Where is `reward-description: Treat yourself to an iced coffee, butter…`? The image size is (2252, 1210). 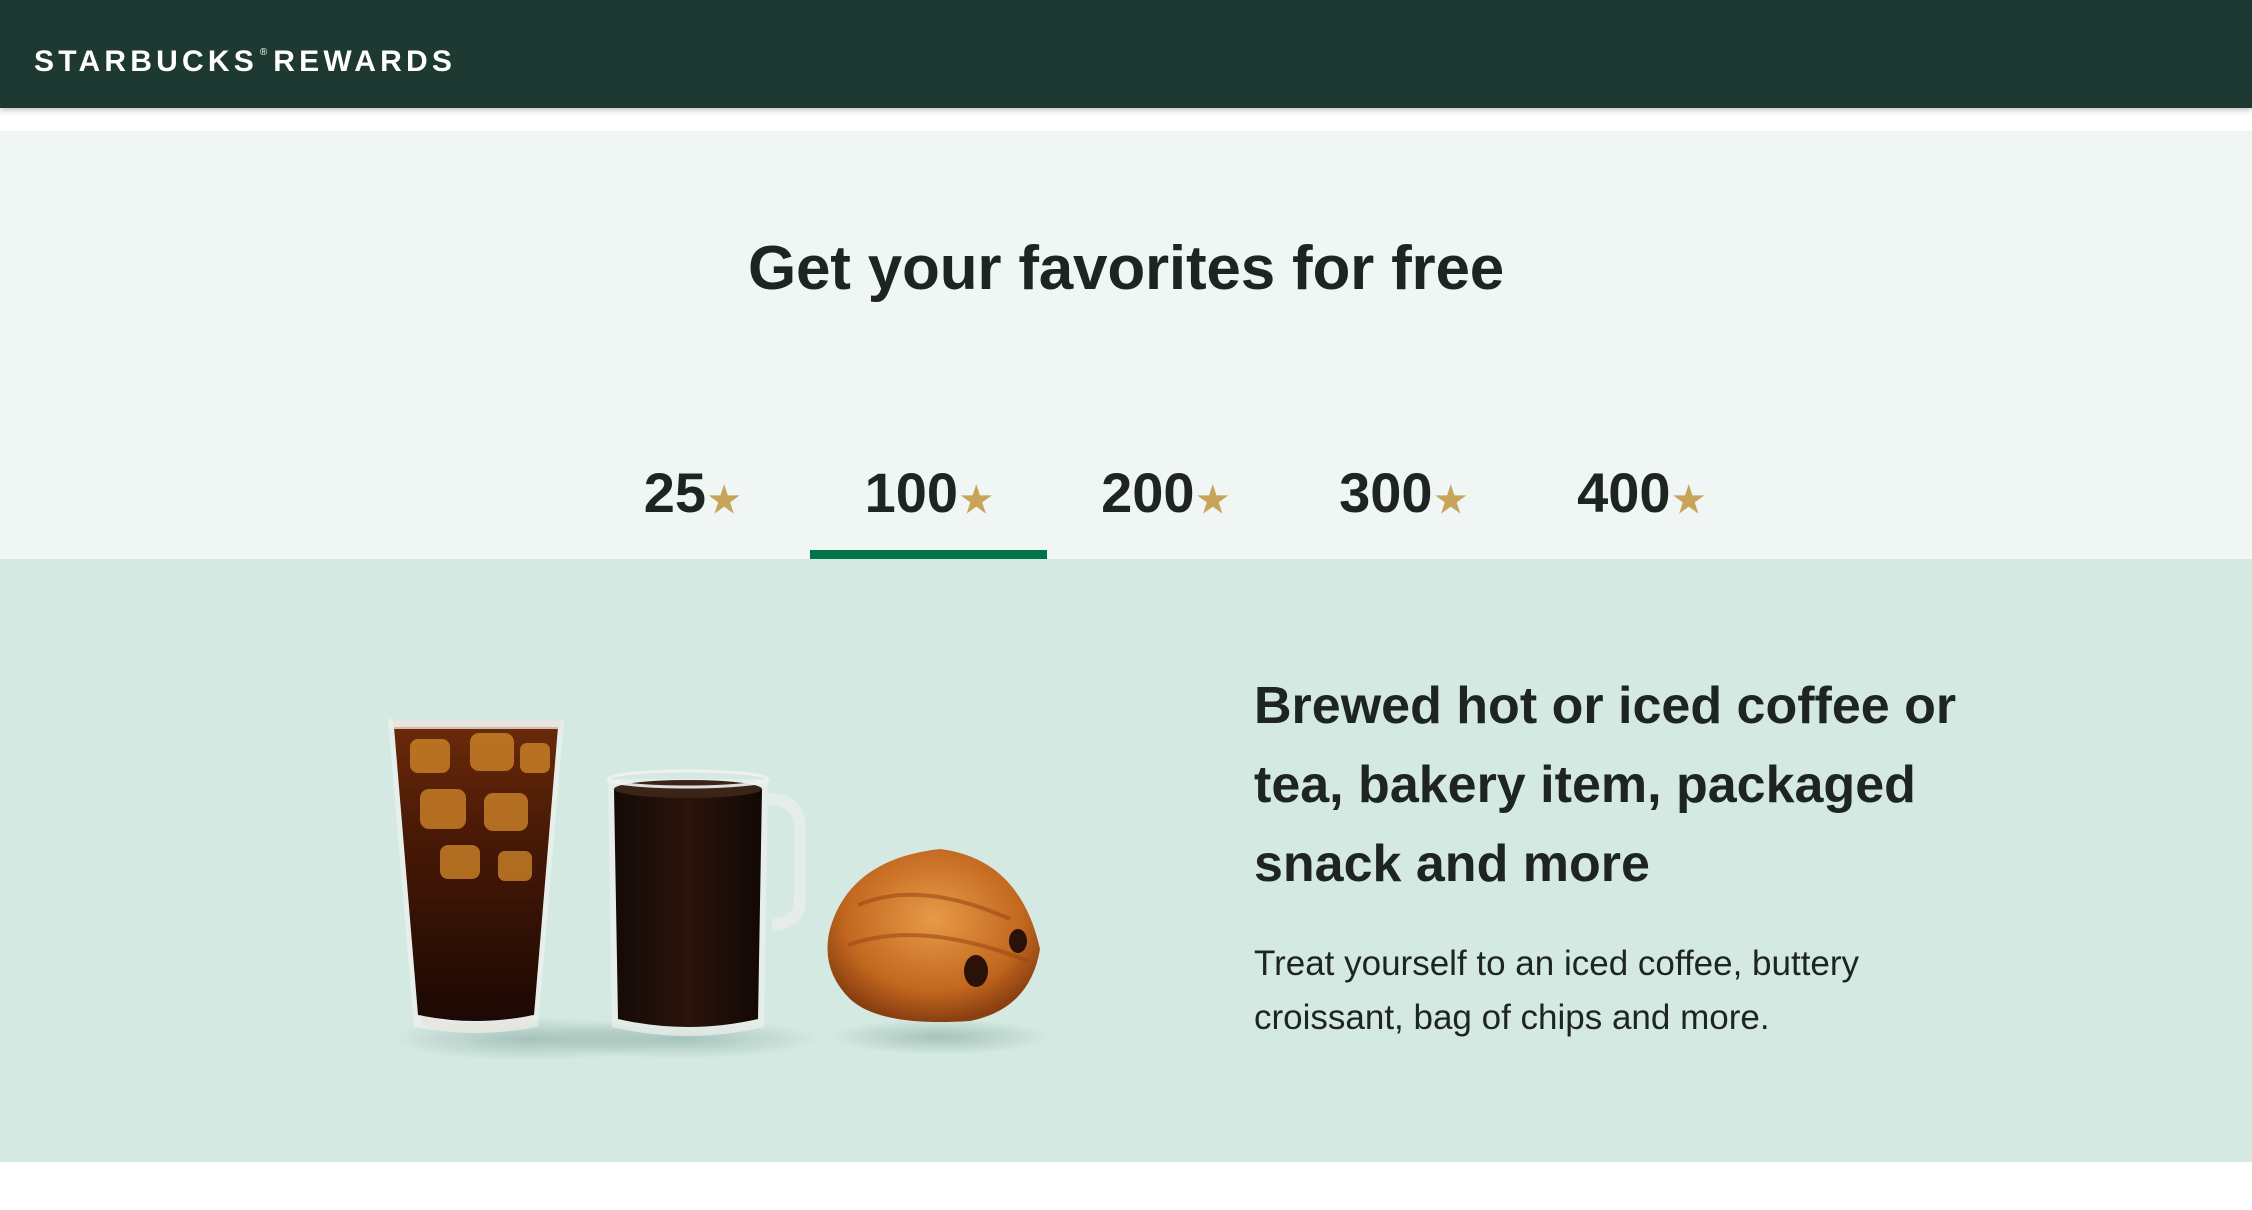
reward-description: Treat yourself to an iced coffee, butter… is located at coordinates (1557, 990).